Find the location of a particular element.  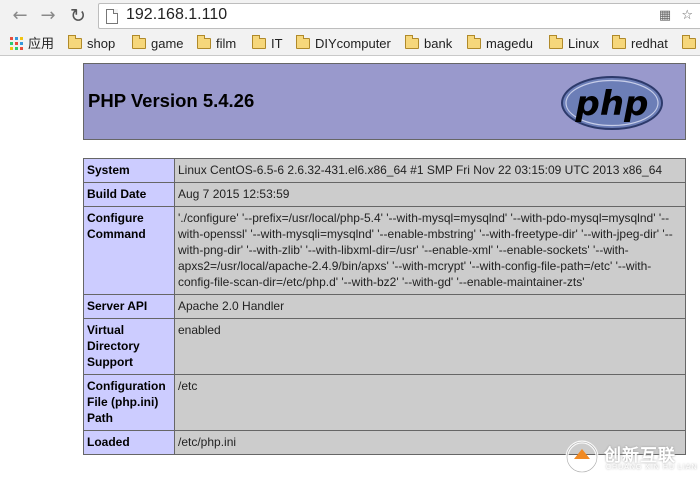

watermark-logo-icon is located at coordinates (582, 457).